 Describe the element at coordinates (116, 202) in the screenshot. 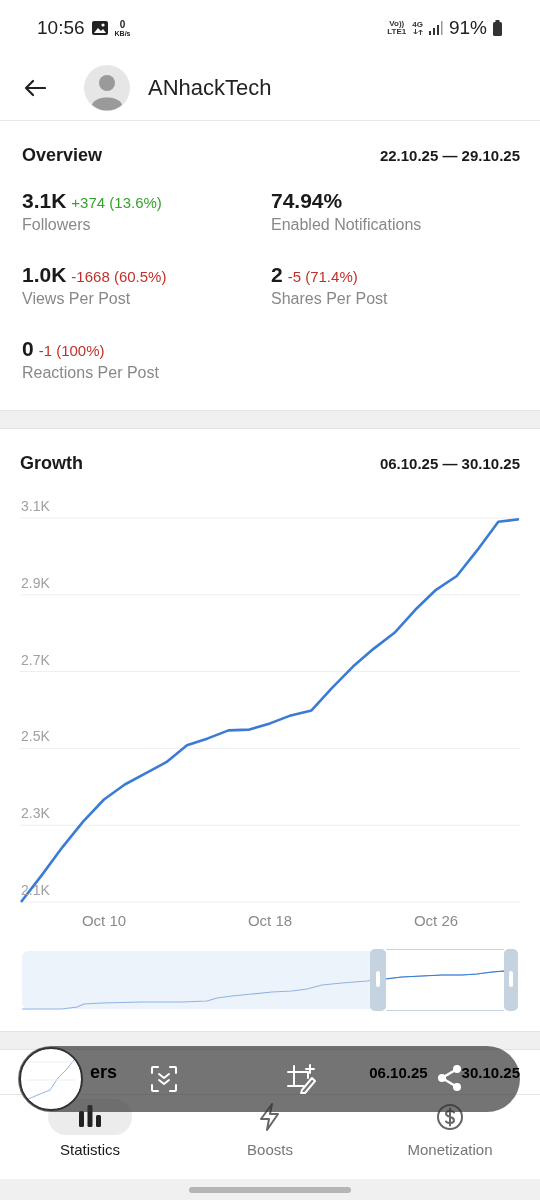

I see `stat-change: +374 (13.6%)` at that location.